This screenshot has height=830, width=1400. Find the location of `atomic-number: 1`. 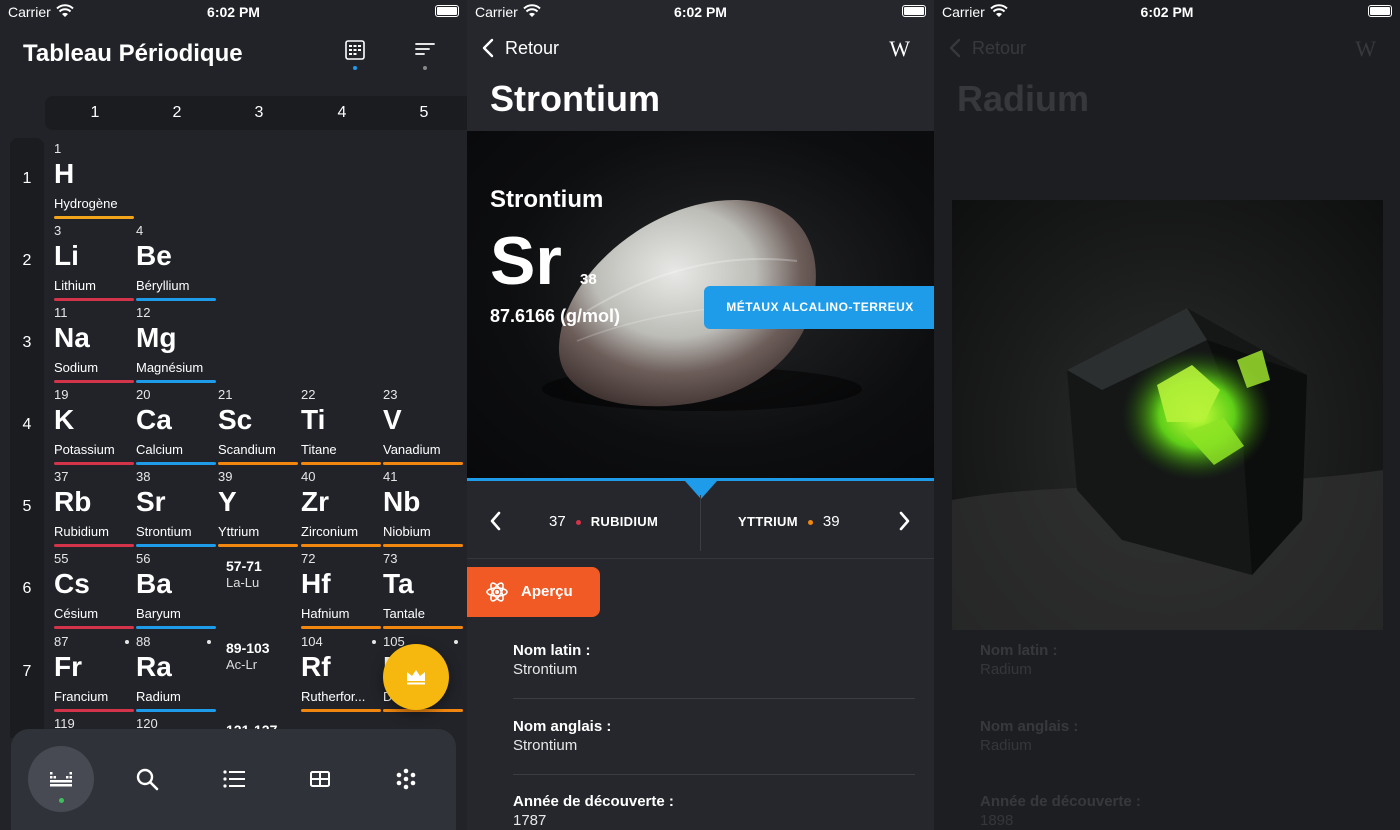

atomic-number: 1 is located at coordinates (58, 148).